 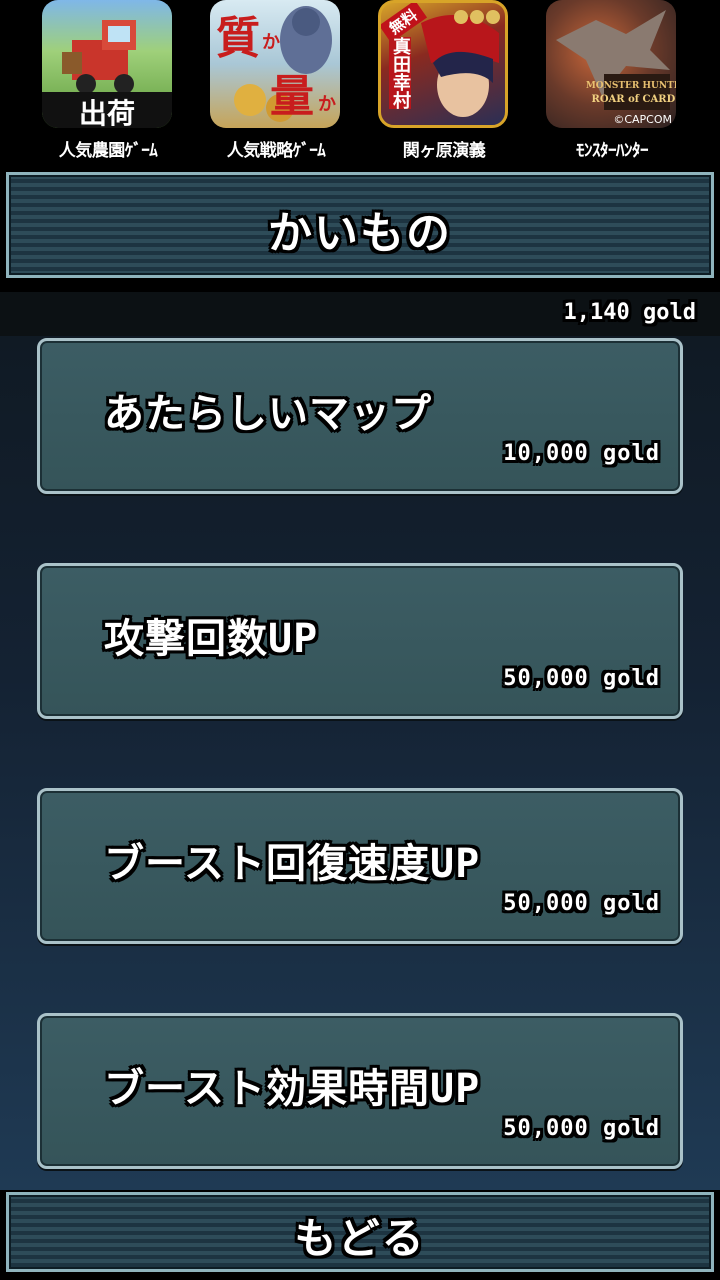 I want to click on monster-hunter-icon: MONSTER HUNTER ROAR of CARDS ©CAPCOM, so click(x=611, y=64).